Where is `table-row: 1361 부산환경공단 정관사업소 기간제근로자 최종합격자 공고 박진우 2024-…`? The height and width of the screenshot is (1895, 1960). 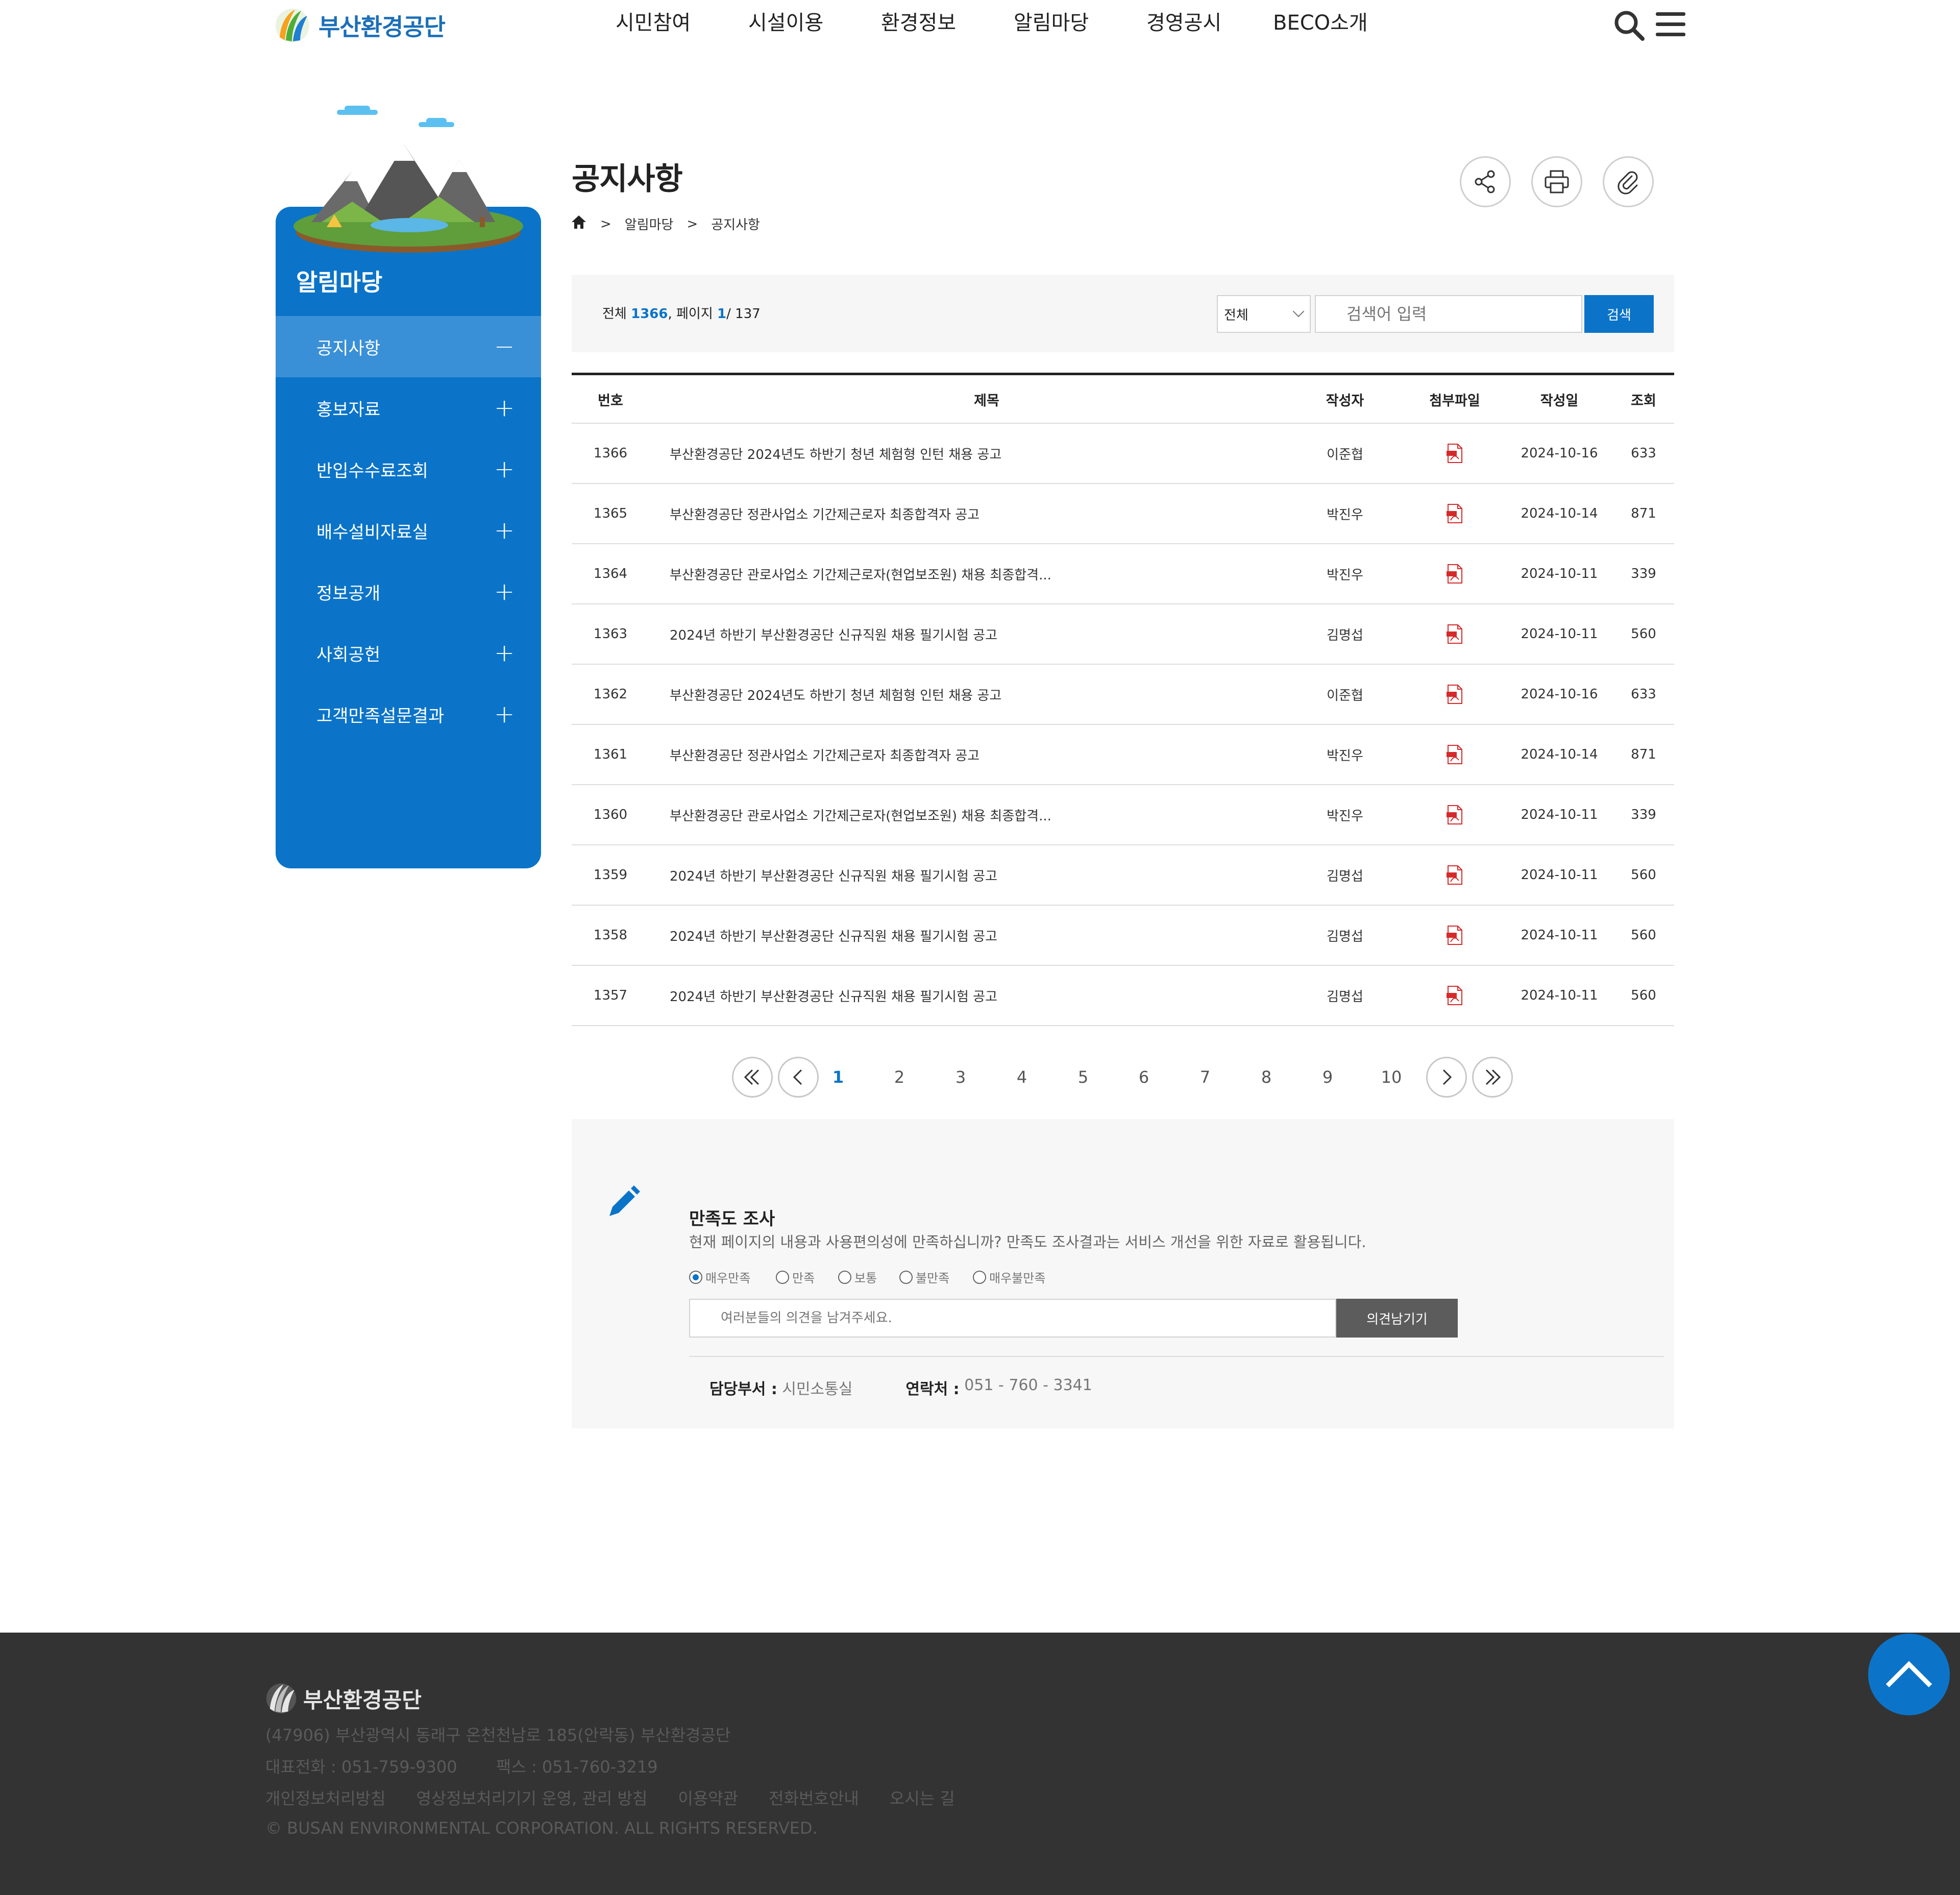 table-row: 1361 부산환경공단 정관사업소 기간제근로자 최종합격자 공고 박진우 2024-… is located at coordinates (1123, 755).